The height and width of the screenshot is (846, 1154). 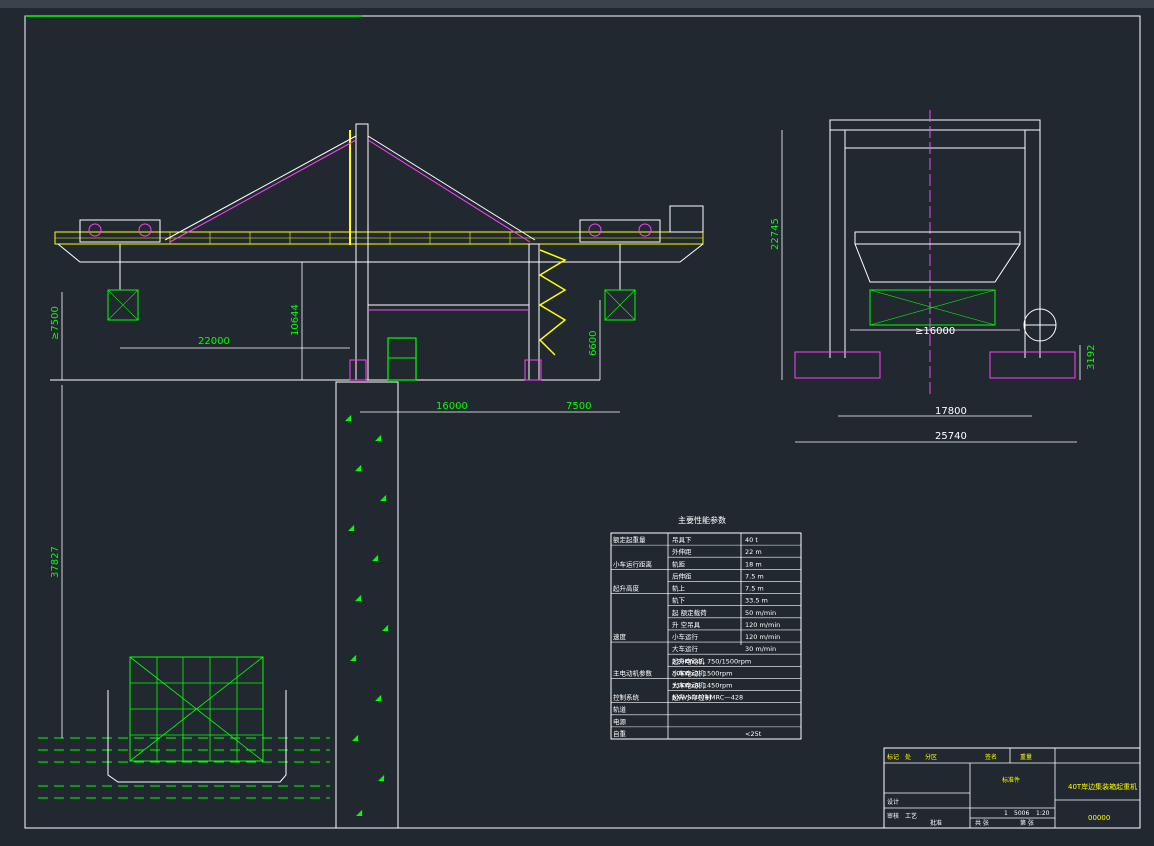 What do you see at coordinates (702, 673) in the screenshot?
I see `spec-cell: 30KWx2, 1500rpm` at bounding box center [702, 673].